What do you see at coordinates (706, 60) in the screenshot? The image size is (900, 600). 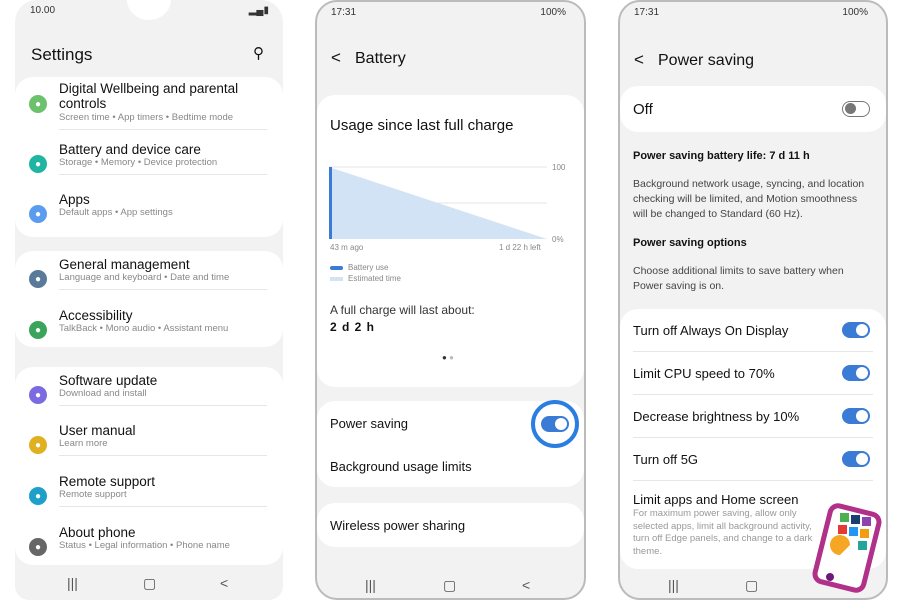 I see `page-title: Power saving` at bounding box center [706, 60].